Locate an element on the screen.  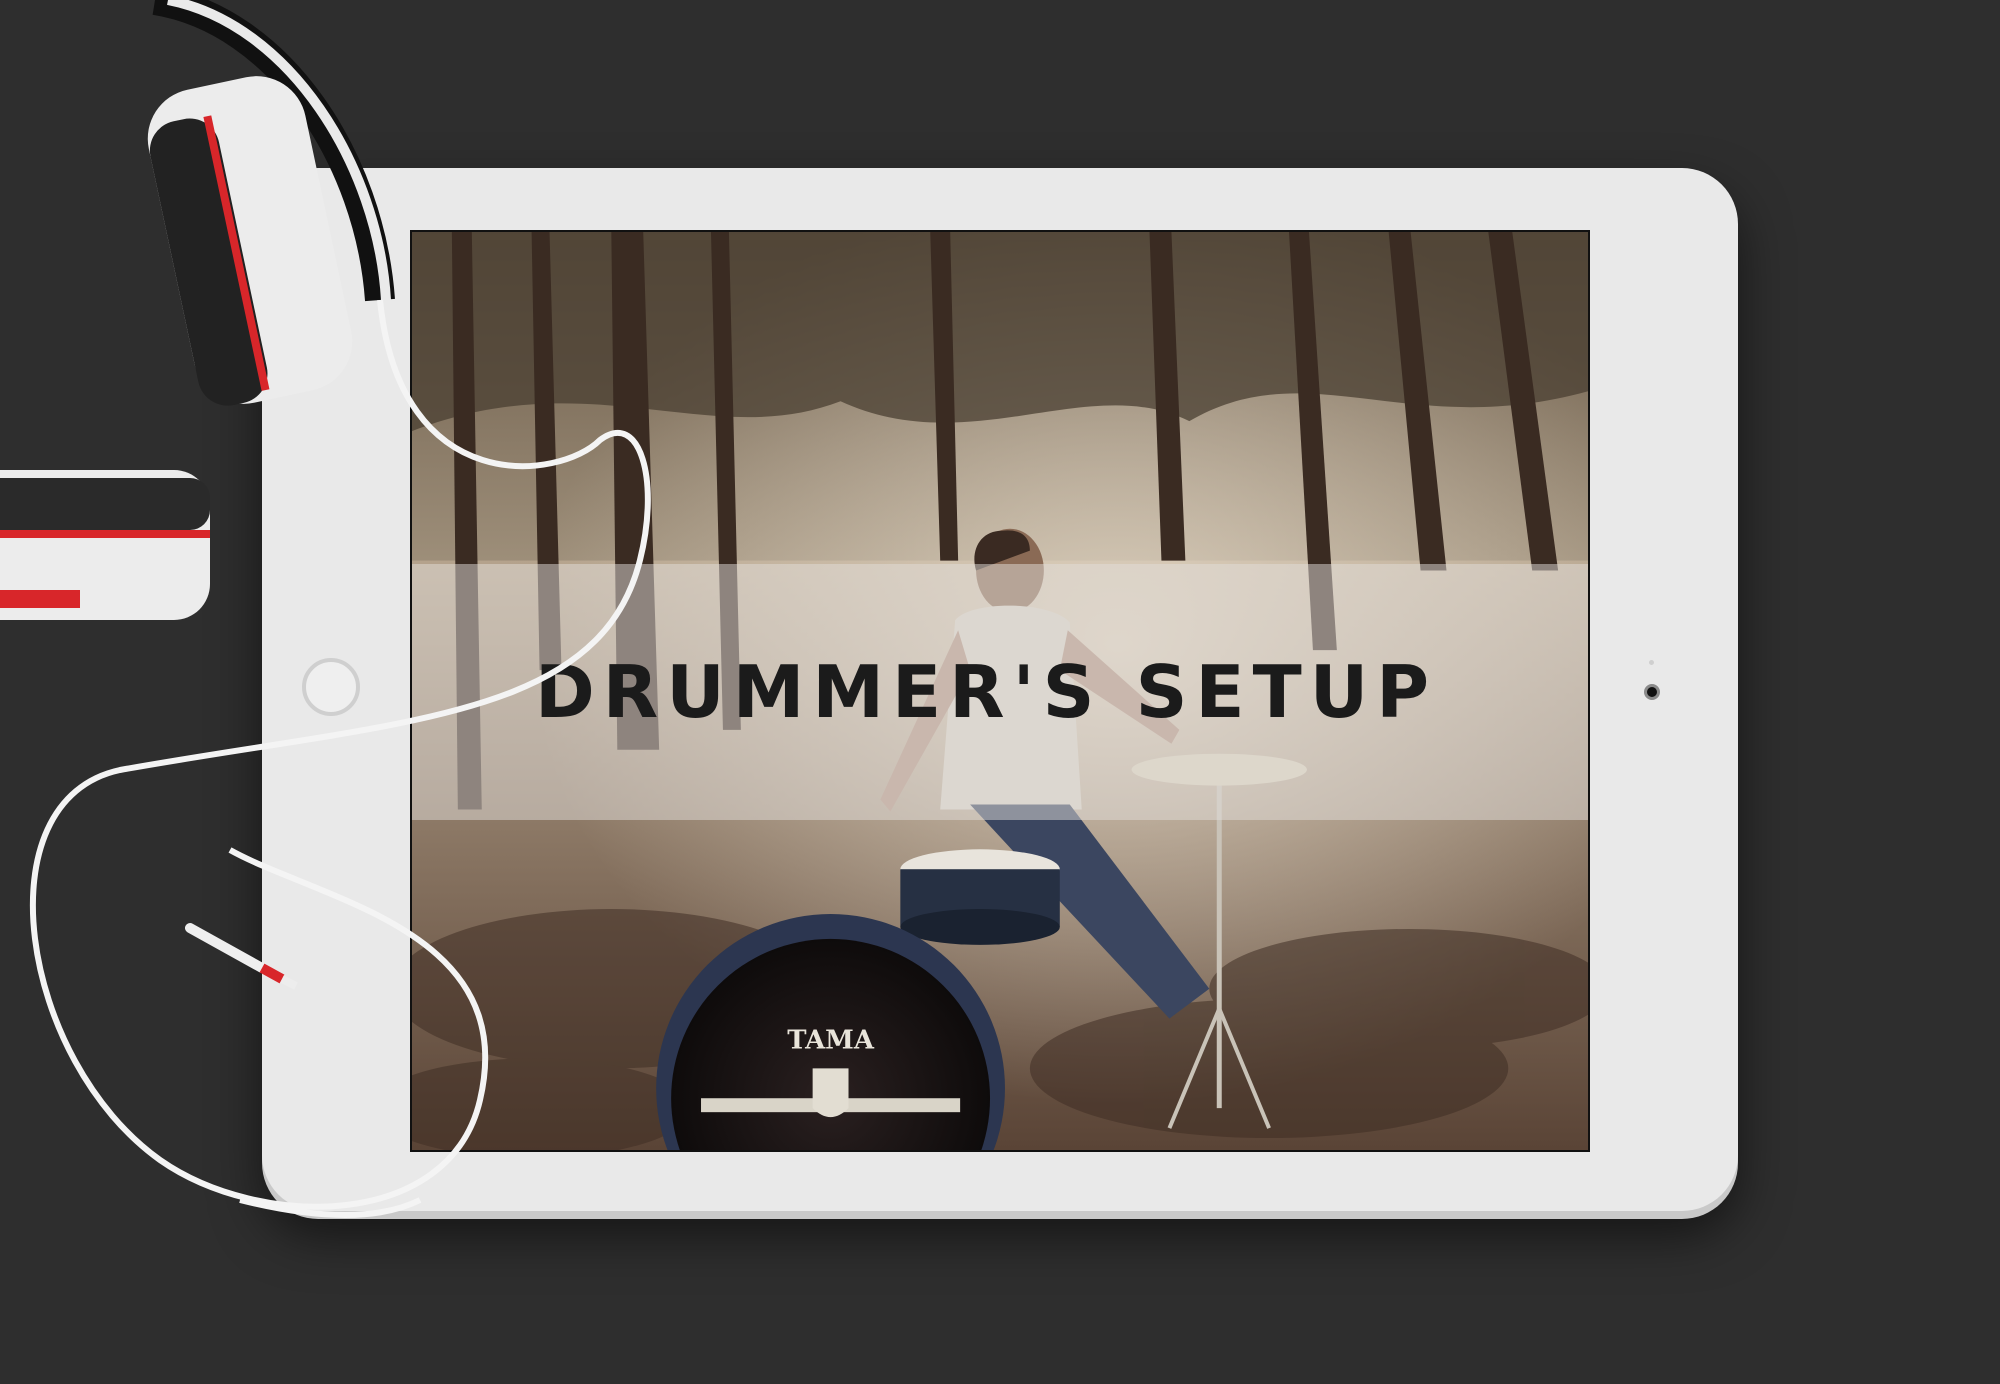
light-sensor is located at coordinates (1651, 662).